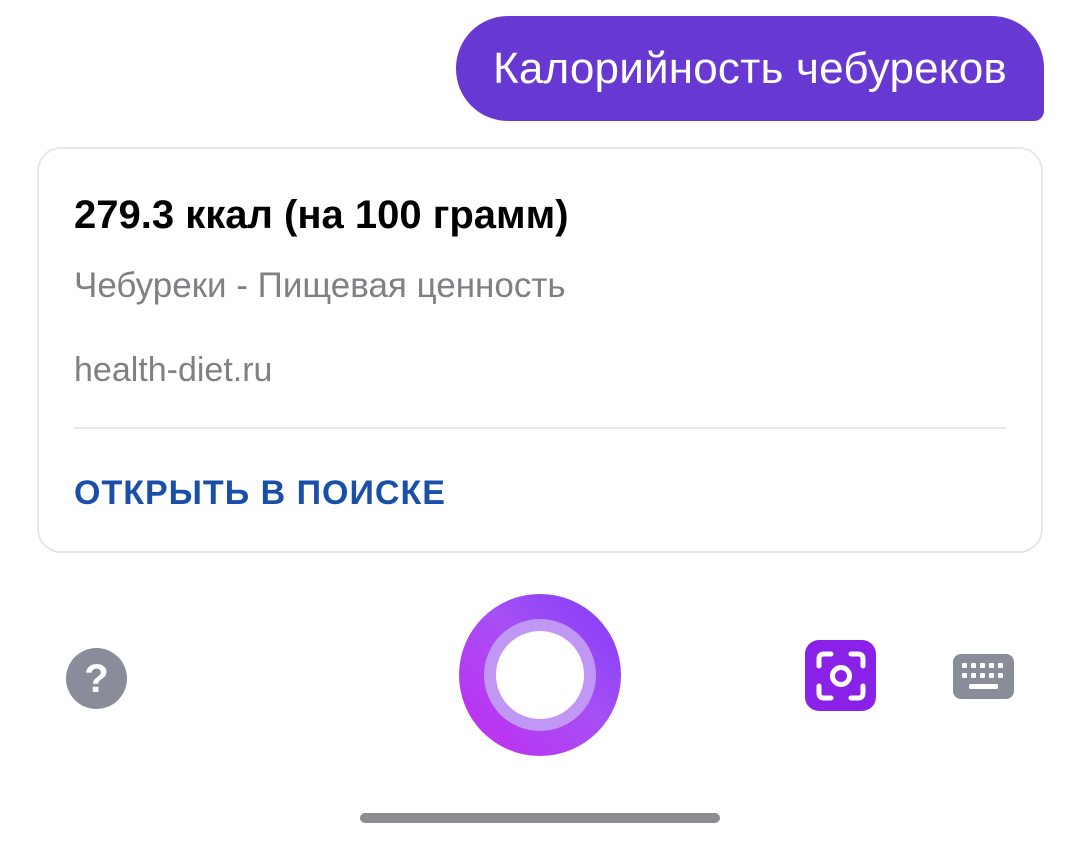 Image resolution: width=1080 pixels, height=843 pixels. What do you see at coordinates (540, 428) in the screenshot?
I see `card-divider` at bounding box center [540, 428].